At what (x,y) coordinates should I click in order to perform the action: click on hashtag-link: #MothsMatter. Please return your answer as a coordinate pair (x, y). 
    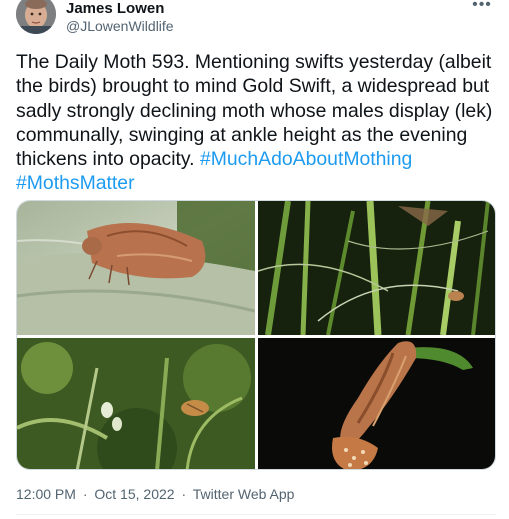
    Looking at the image, I should click on (75, 183).